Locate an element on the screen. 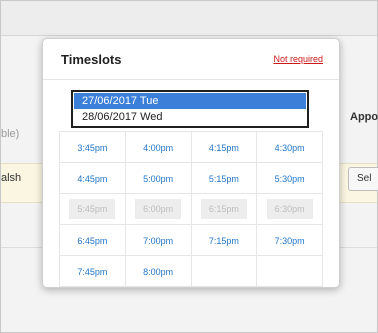 This screenshot has height=333, width=378. timeslot-cell: 7:30pm is located at coordinates (289, 240).